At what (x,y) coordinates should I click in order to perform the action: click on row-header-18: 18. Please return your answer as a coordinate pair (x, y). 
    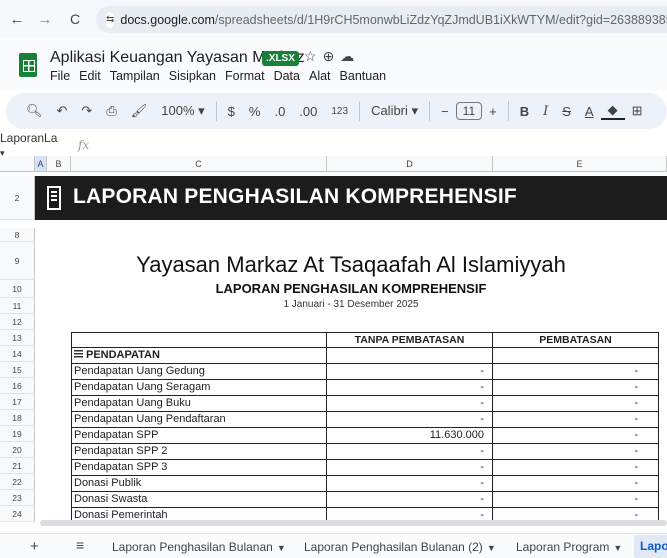
    Looking at the image, I should click on (17, 418).